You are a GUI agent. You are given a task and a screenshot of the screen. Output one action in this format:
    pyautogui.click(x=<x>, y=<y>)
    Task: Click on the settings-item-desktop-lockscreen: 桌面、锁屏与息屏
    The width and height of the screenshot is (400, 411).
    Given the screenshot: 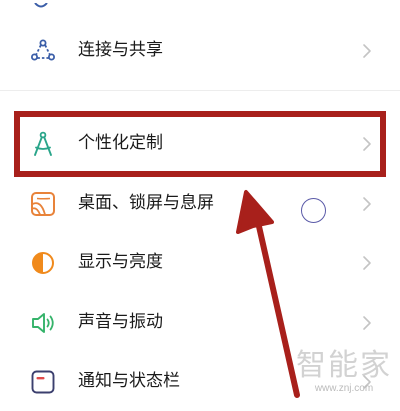 What is the action you would take?
    pyautogui.click(x=200, y=204)
    